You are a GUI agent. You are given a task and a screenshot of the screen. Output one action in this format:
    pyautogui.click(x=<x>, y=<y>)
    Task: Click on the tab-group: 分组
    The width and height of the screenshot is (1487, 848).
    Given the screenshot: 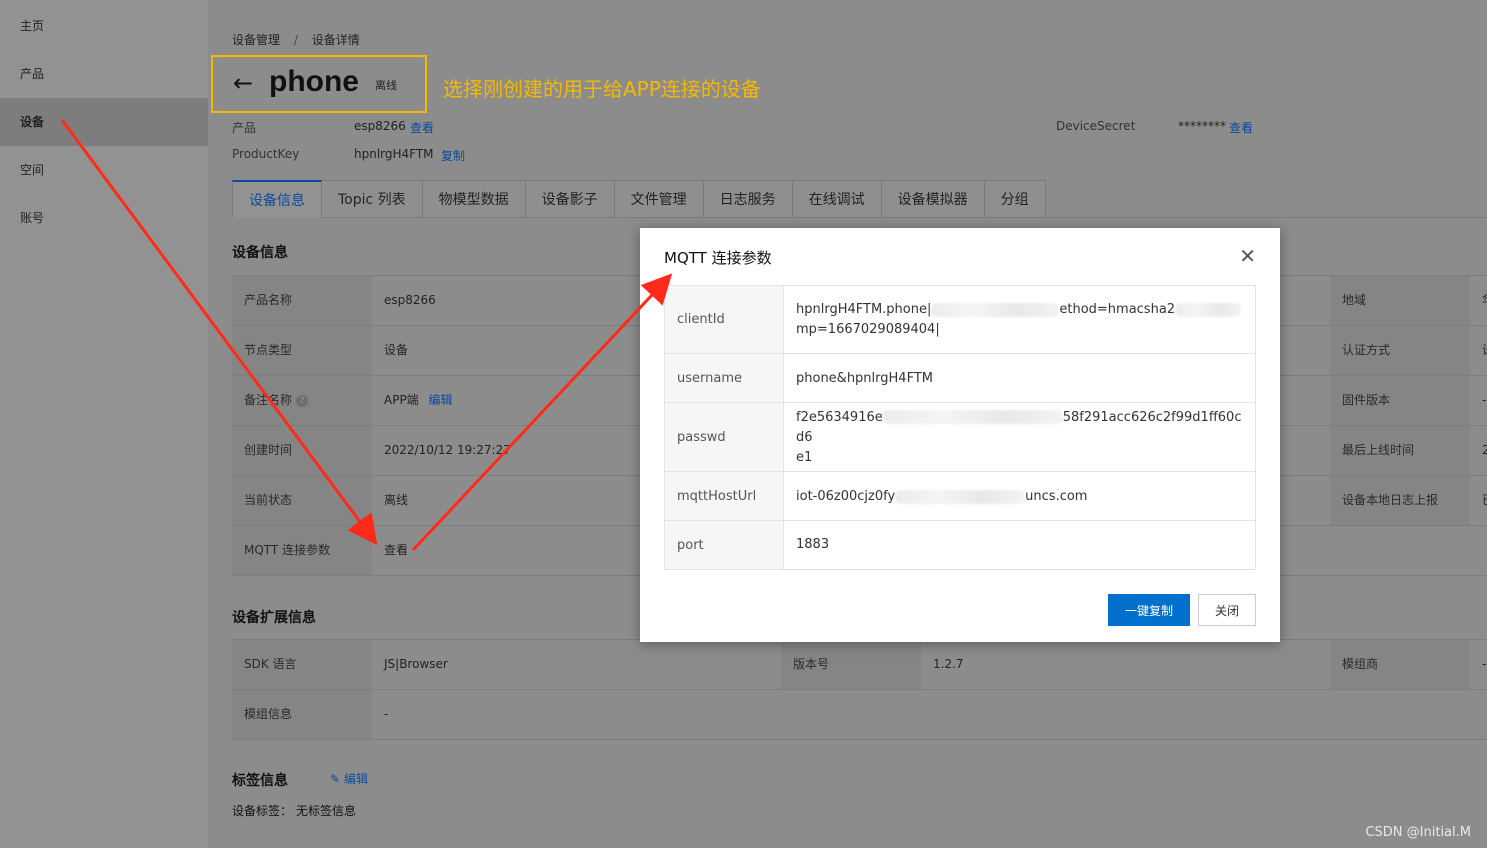 What is the action you would take?
    pyautogui.click(x=1015, y=199)
    